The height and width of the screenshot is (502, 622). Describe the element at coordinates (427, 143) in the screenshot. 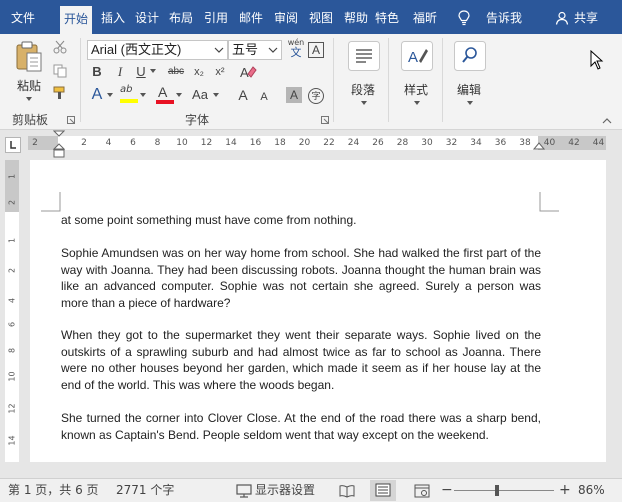

I see `ruler-number: 30` at that location.